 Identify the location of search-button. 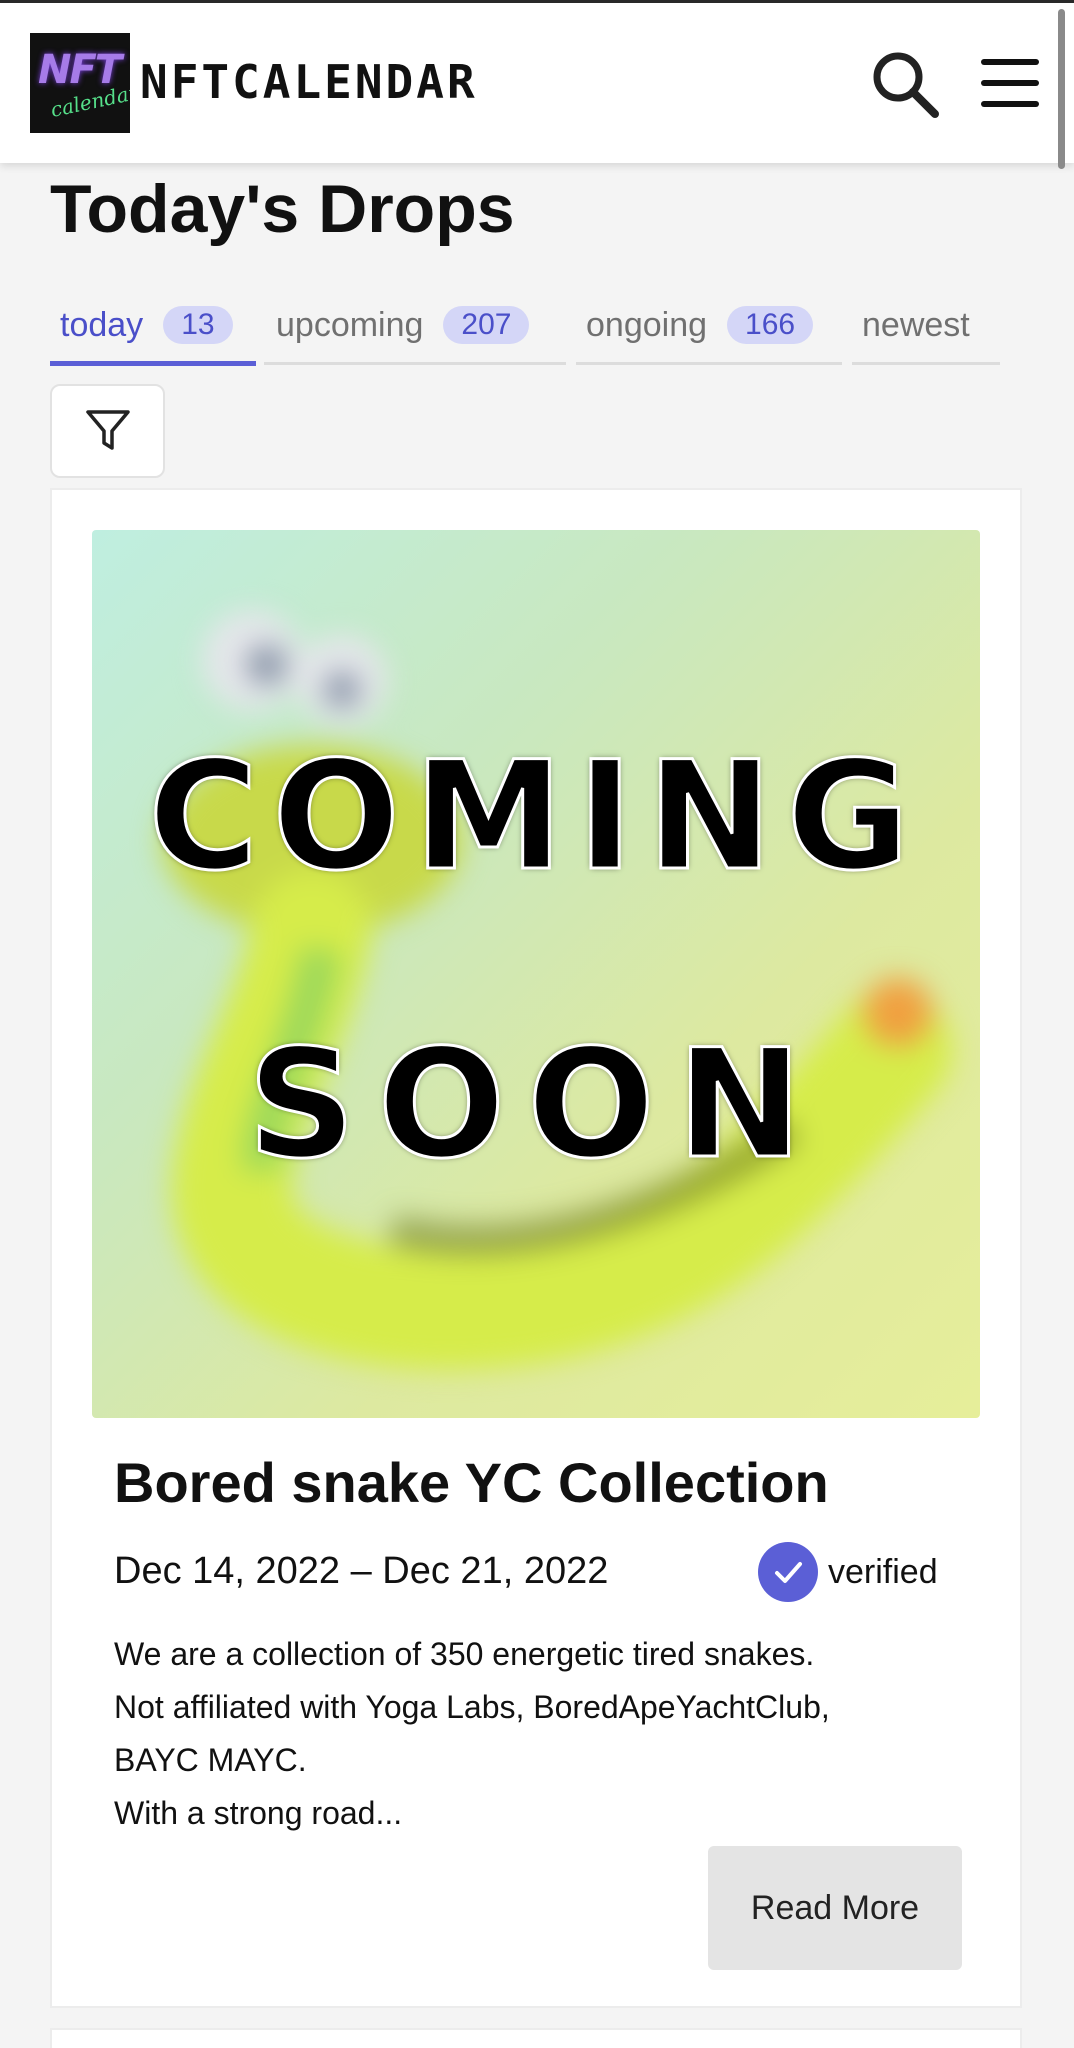
(906, 85).